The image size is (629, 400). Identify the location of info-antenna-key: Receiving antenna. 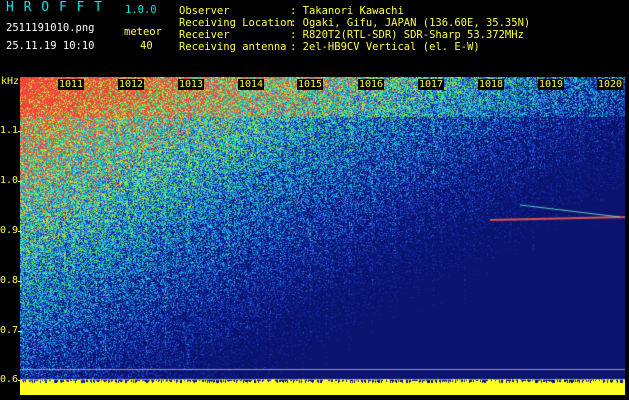
(233, 47).